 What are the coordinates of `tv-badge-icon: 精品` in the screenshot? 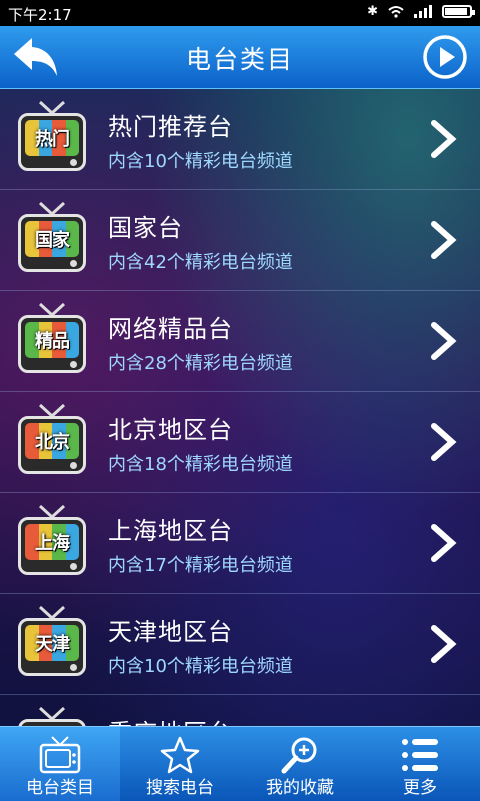 It's located at (52, 340).